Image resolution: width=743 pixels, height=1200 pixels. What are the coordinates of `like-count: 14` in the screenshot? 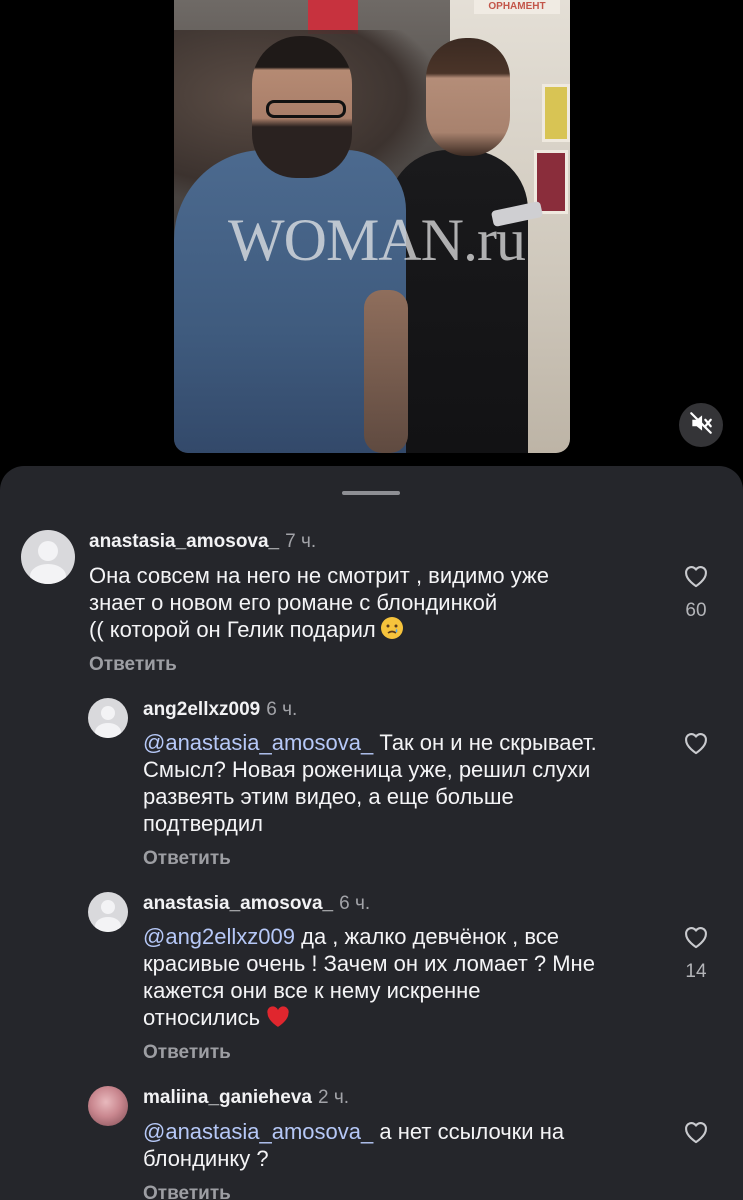 It's located at (696, 971).